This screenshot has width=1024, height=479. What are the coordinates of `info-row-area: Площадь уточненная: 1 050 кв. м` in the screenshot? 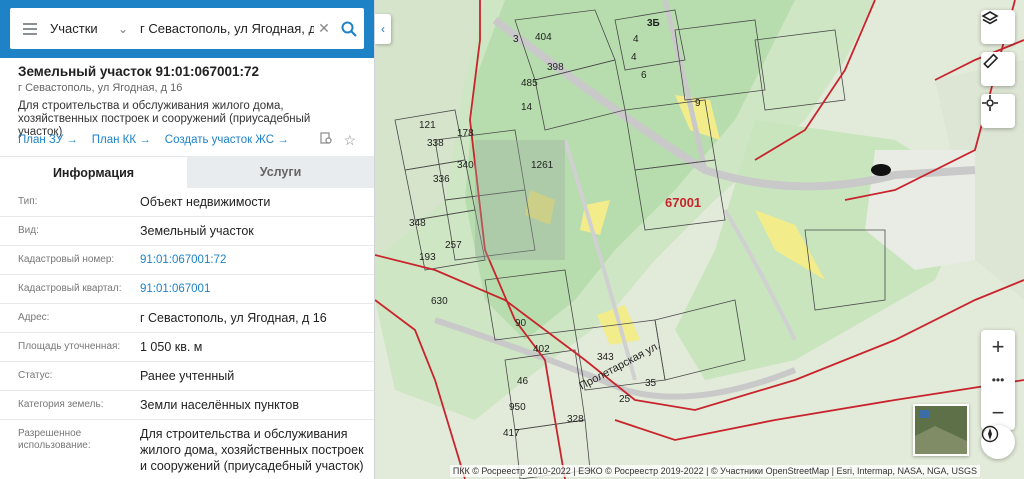 It's located at (187, 347).